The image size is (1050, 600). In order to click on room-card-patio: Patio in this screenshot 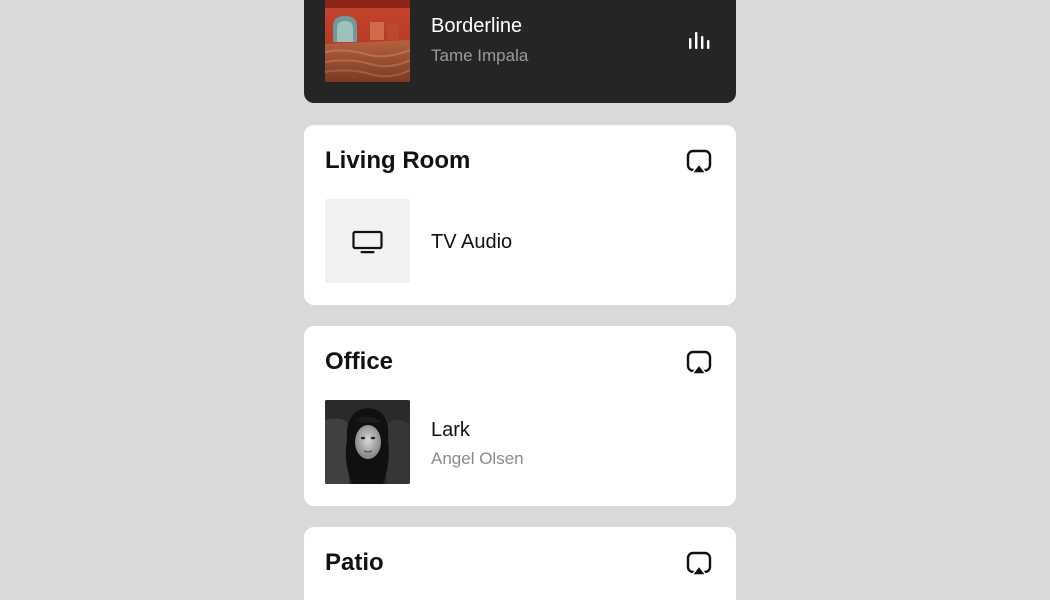, I will do `click(520, 563)`.